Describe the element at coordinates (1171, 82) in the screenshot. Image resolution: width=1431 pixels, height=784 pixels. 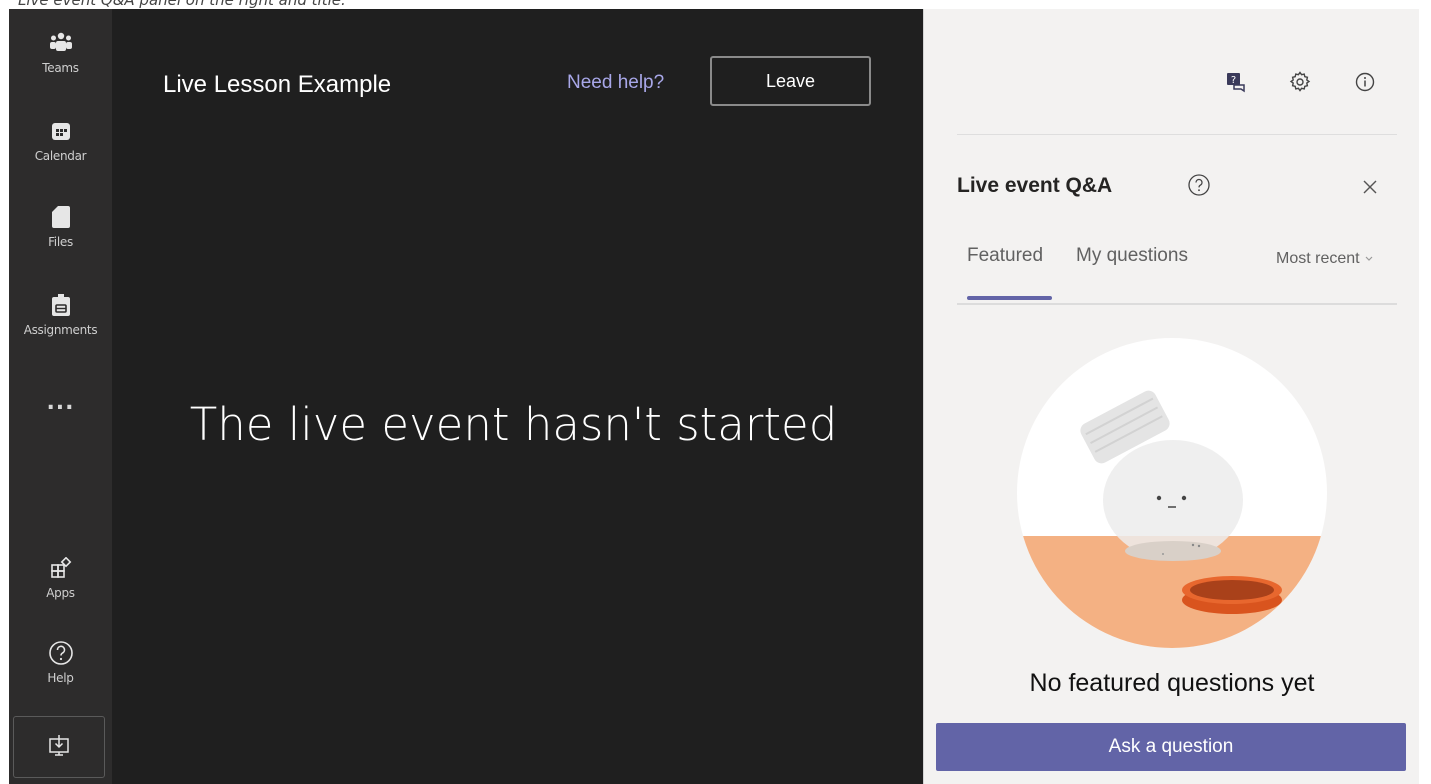
I see `panel-toolbar: ?` at that location.